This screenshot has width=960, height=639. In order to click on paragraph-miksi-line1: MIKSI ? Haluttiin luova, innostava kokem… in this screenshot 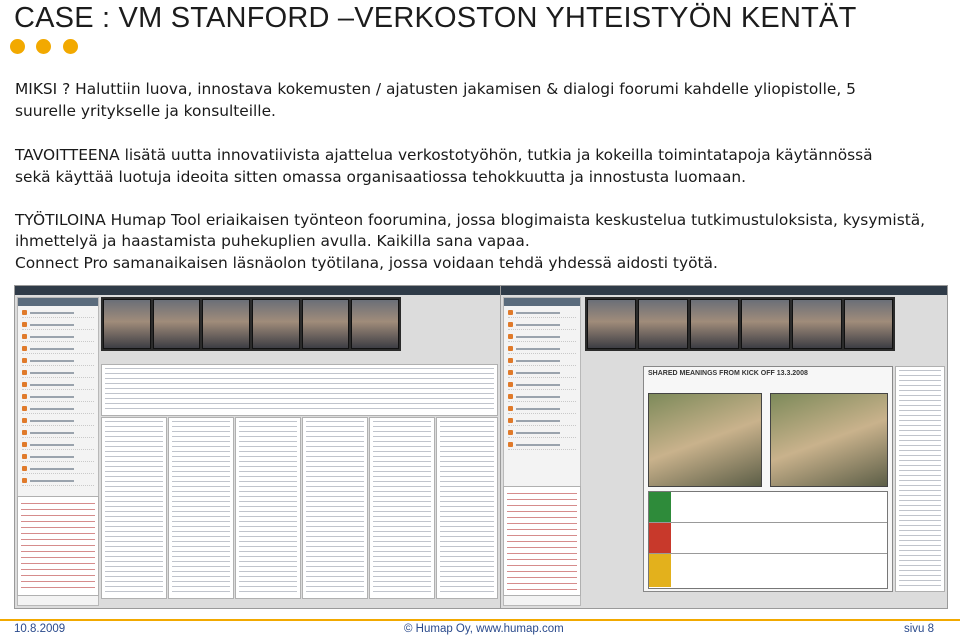, I will do `click(435, 89)`.